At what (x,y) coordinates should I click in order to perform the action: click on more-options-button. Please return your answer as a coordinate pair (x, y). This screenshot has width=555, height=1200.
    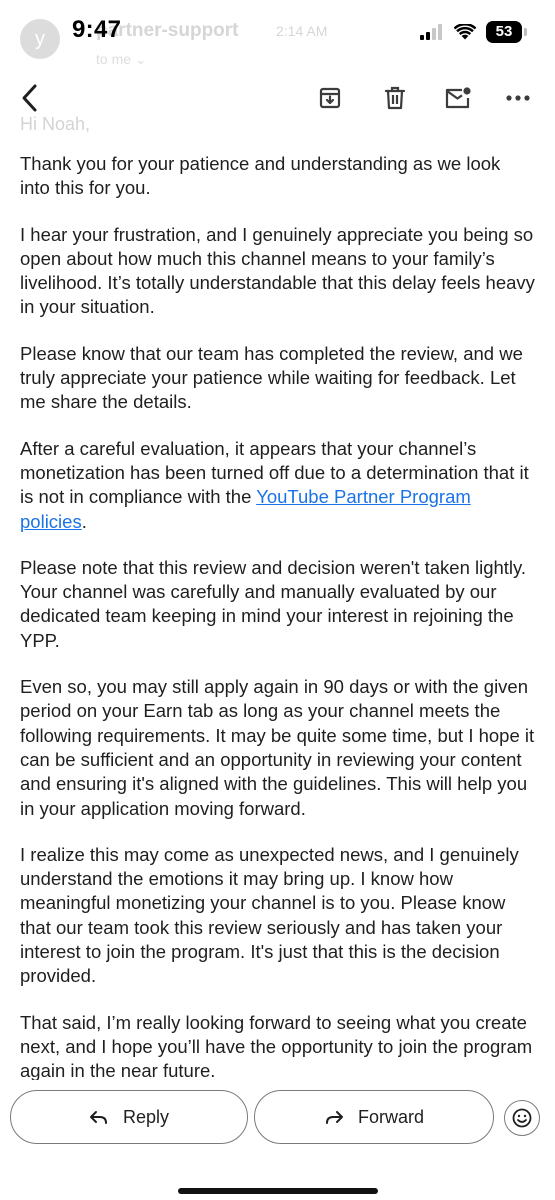
    Looking at the image, I should click on (518, 98).